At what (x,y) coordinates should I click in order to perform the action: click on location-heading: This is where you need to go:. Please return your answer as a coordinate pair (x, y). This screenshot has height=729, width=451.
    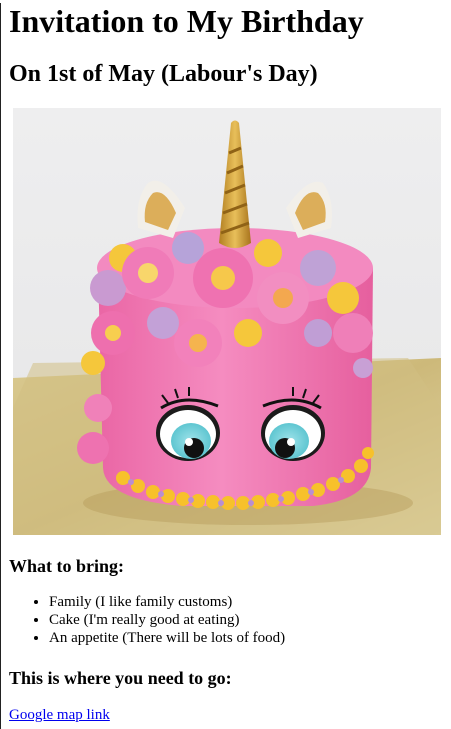
    Looking at the image, I should click on (120, 678).